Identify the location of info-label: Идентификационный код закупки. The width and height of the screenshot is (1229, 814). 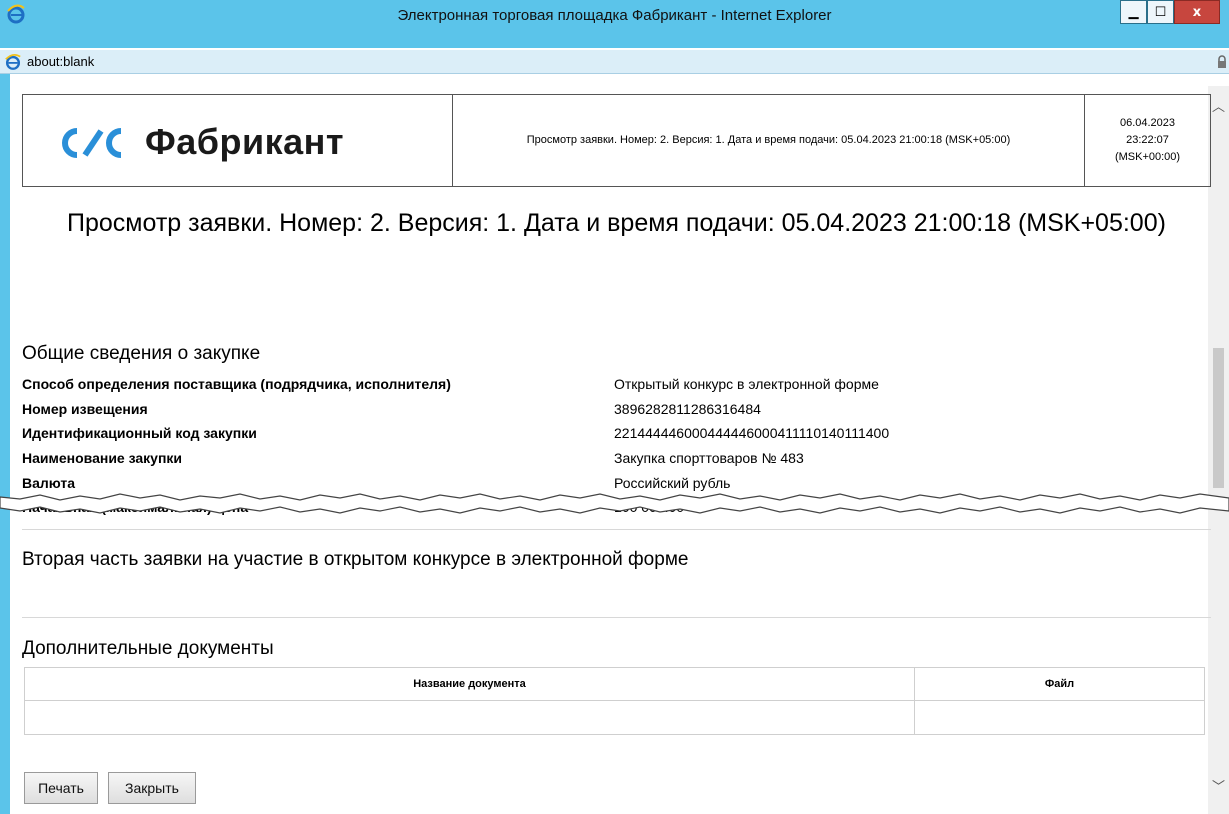
(139, 433).